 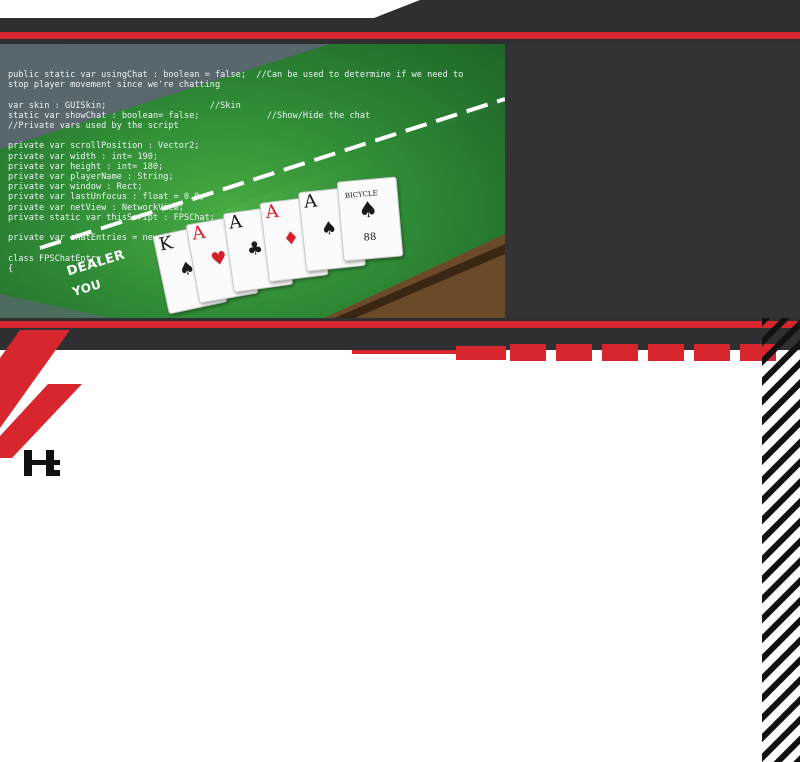 I want to click on club-icon: ♣, so click(x=255, y=249).